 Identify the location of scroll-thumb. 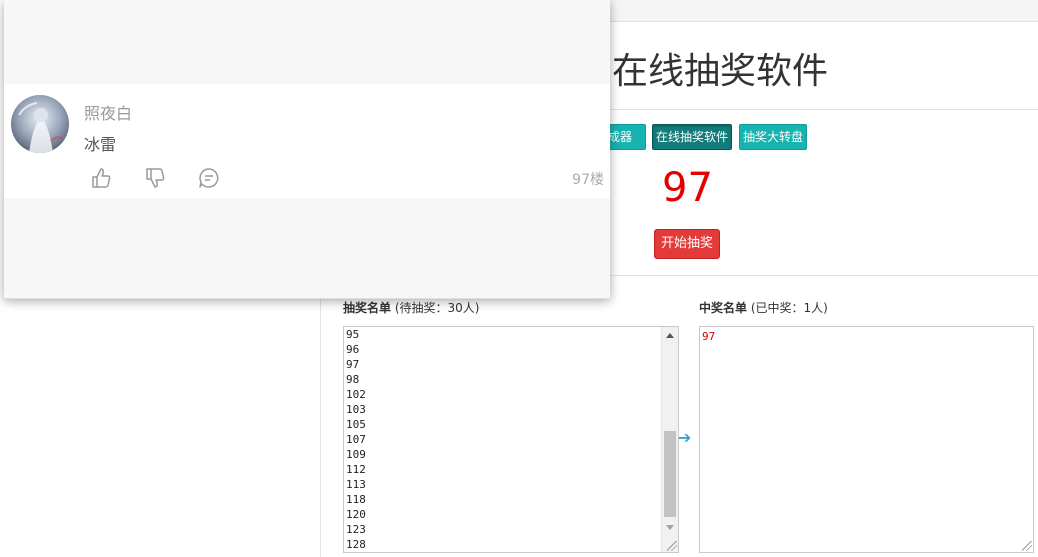
(670, 474).